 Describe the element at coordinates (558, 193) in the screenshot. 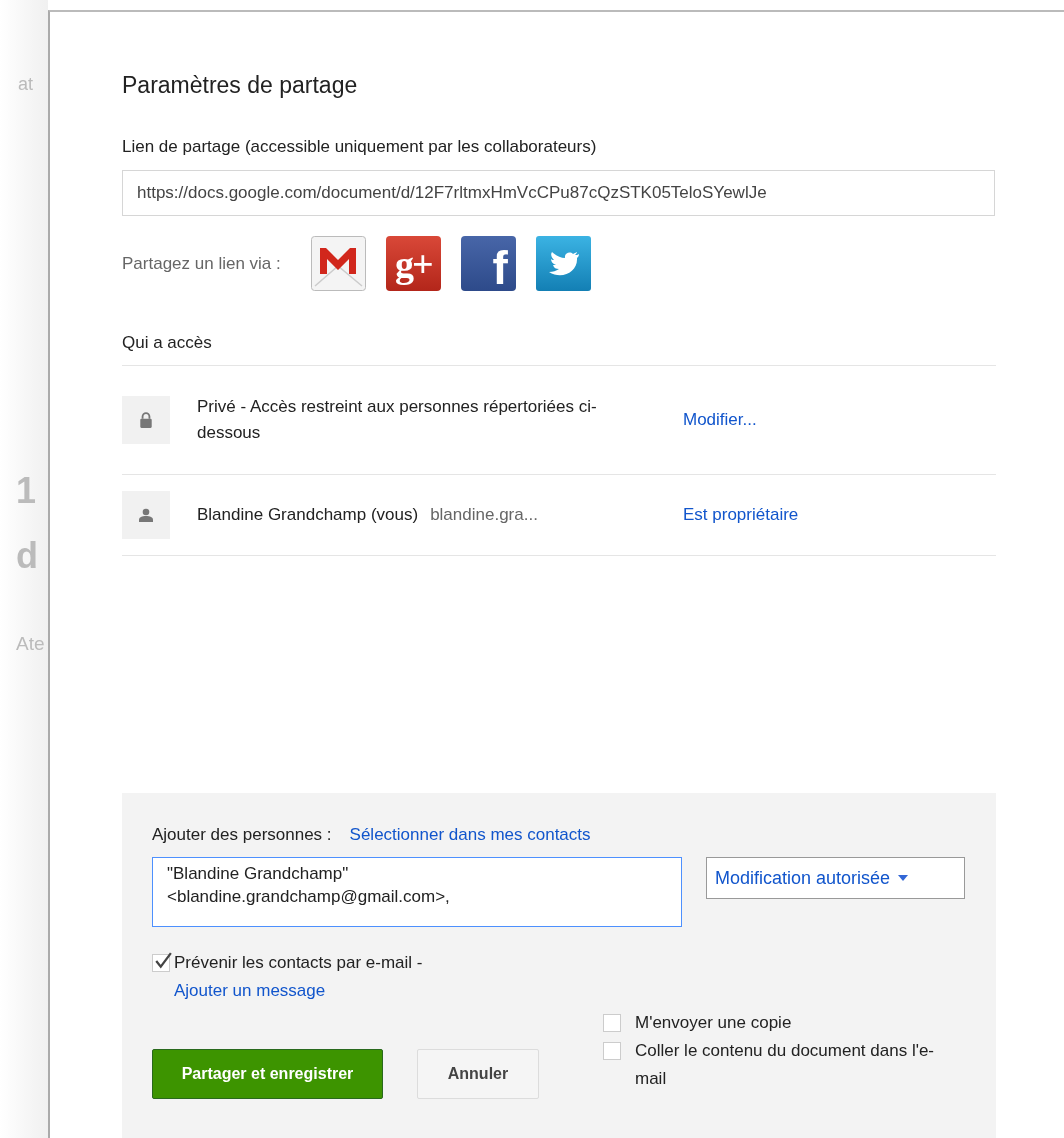

I see `link-field: https://docs.google.com/document/d/12F7rltmxHmVcCPu87cQzSTK05TeloSYewlJe` at that location.